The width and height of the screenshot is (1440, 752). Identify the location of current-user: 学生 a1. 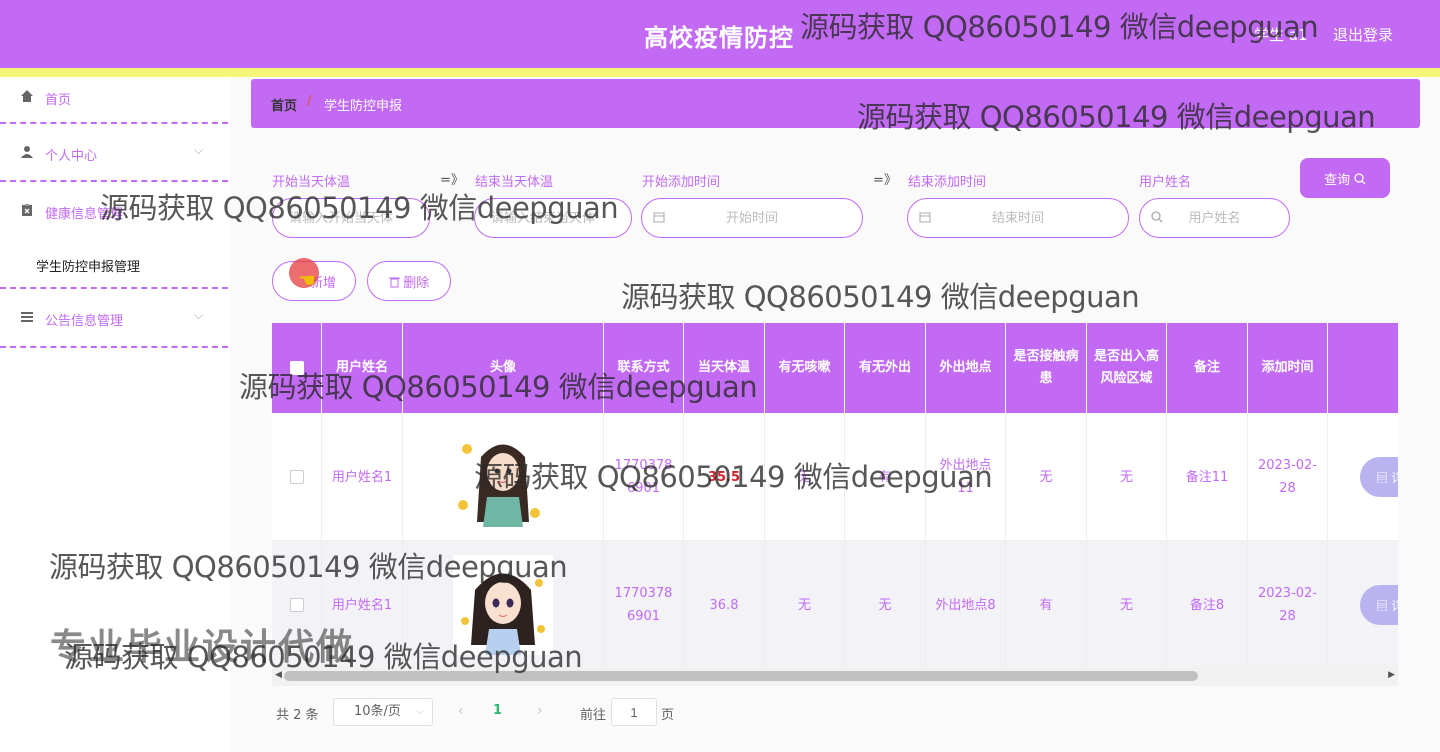
(1281, 35).